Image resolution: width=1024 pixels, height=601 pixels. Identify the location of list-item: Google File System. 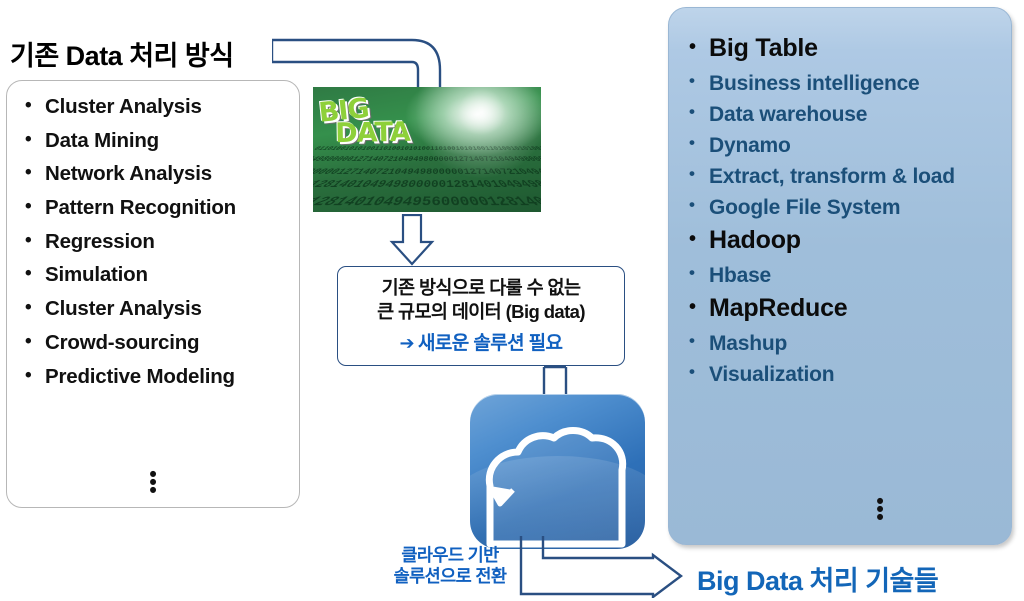
(843, 207).